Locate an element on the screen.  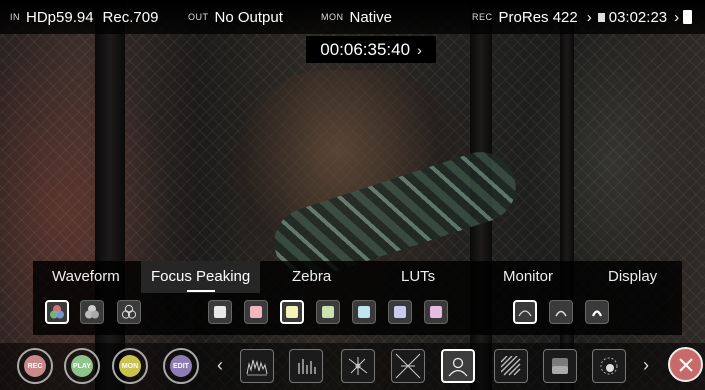
filled-circles-icon is located at coordinates (92, 312).